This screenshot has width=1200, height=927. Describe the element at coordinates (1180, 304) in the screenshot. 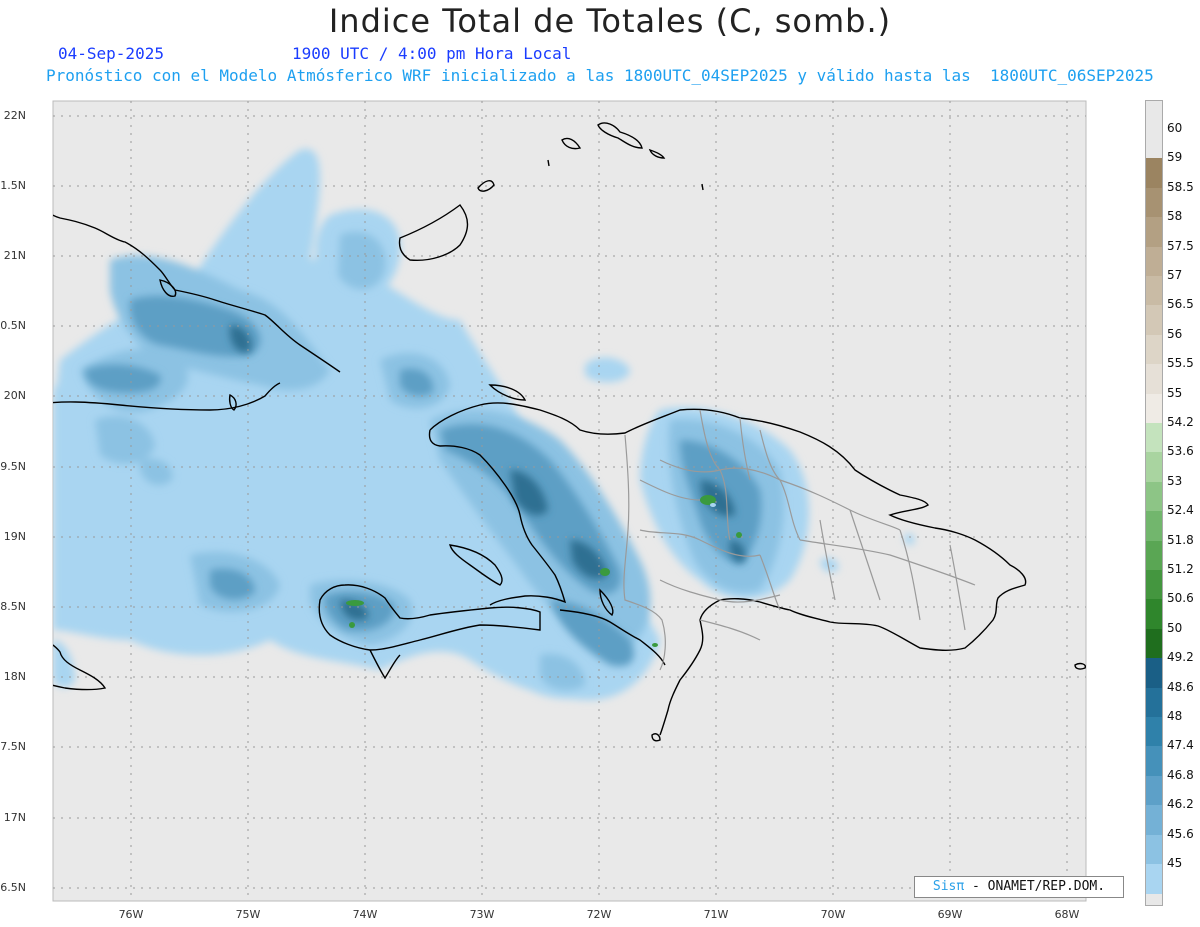

I see `colorbar-label: 56.5` at that location.